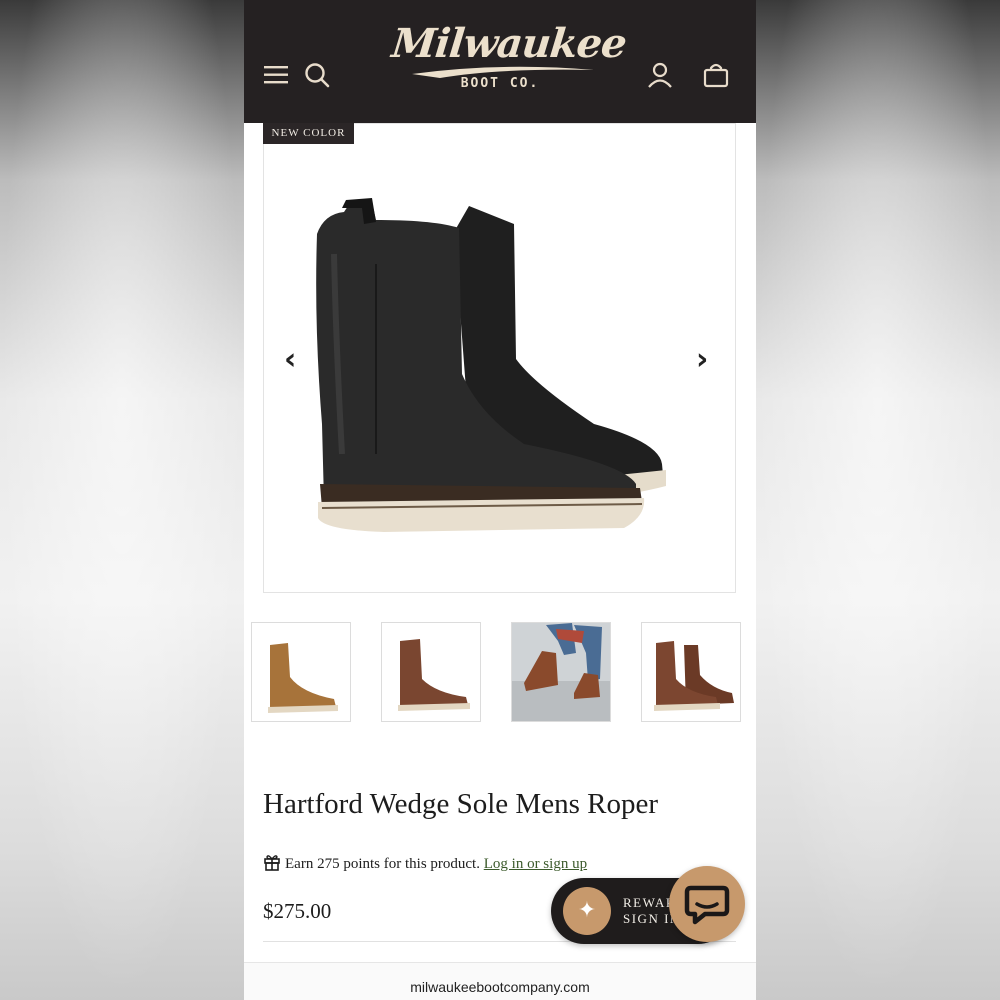 The width and height of the screenshot is (1000, 1000). Describe the element at coordinates (500, 83) in the screenshot. I see `logo-subtitle: BOOT CO.` at that location.